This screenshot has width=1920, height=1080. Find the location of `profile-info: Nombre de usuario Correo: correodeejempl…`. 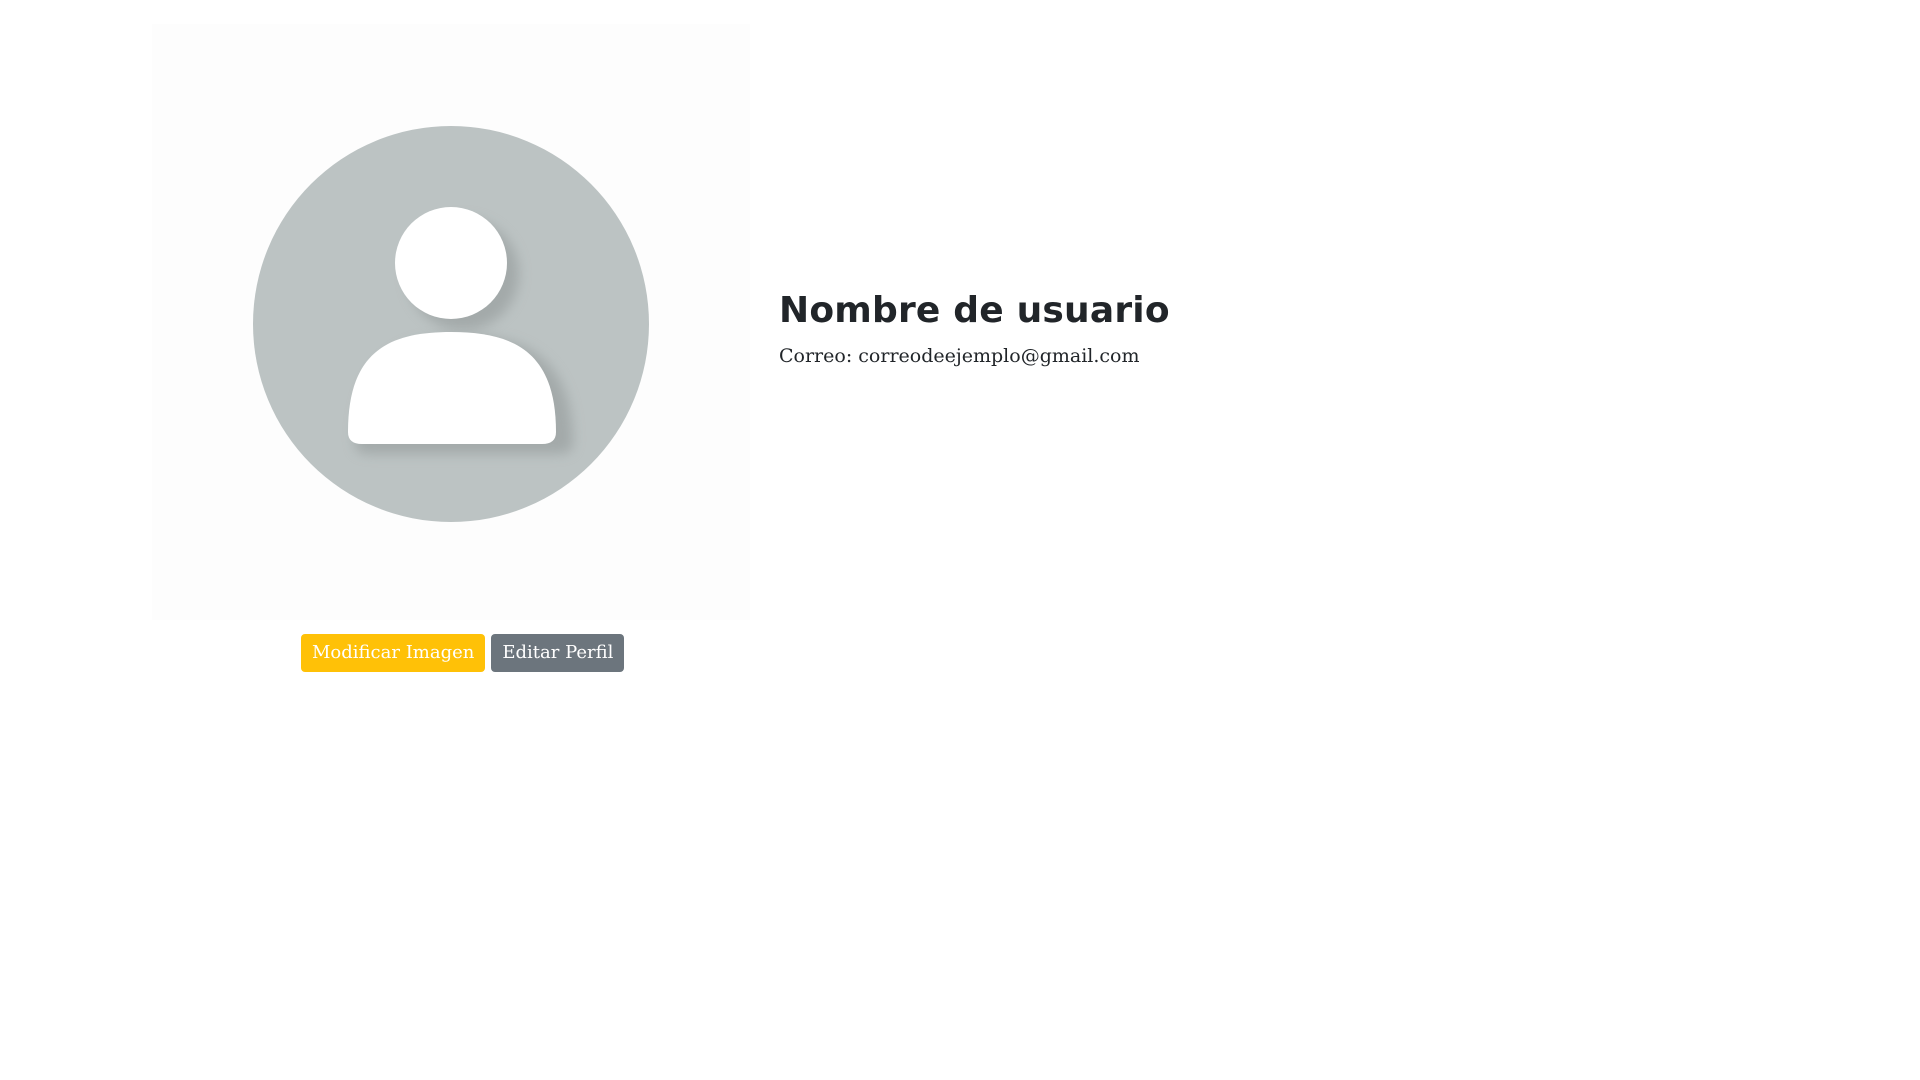

profile-info: Nombre de usuario Correo: correodeejempl… is located at coordinates (974, 328).